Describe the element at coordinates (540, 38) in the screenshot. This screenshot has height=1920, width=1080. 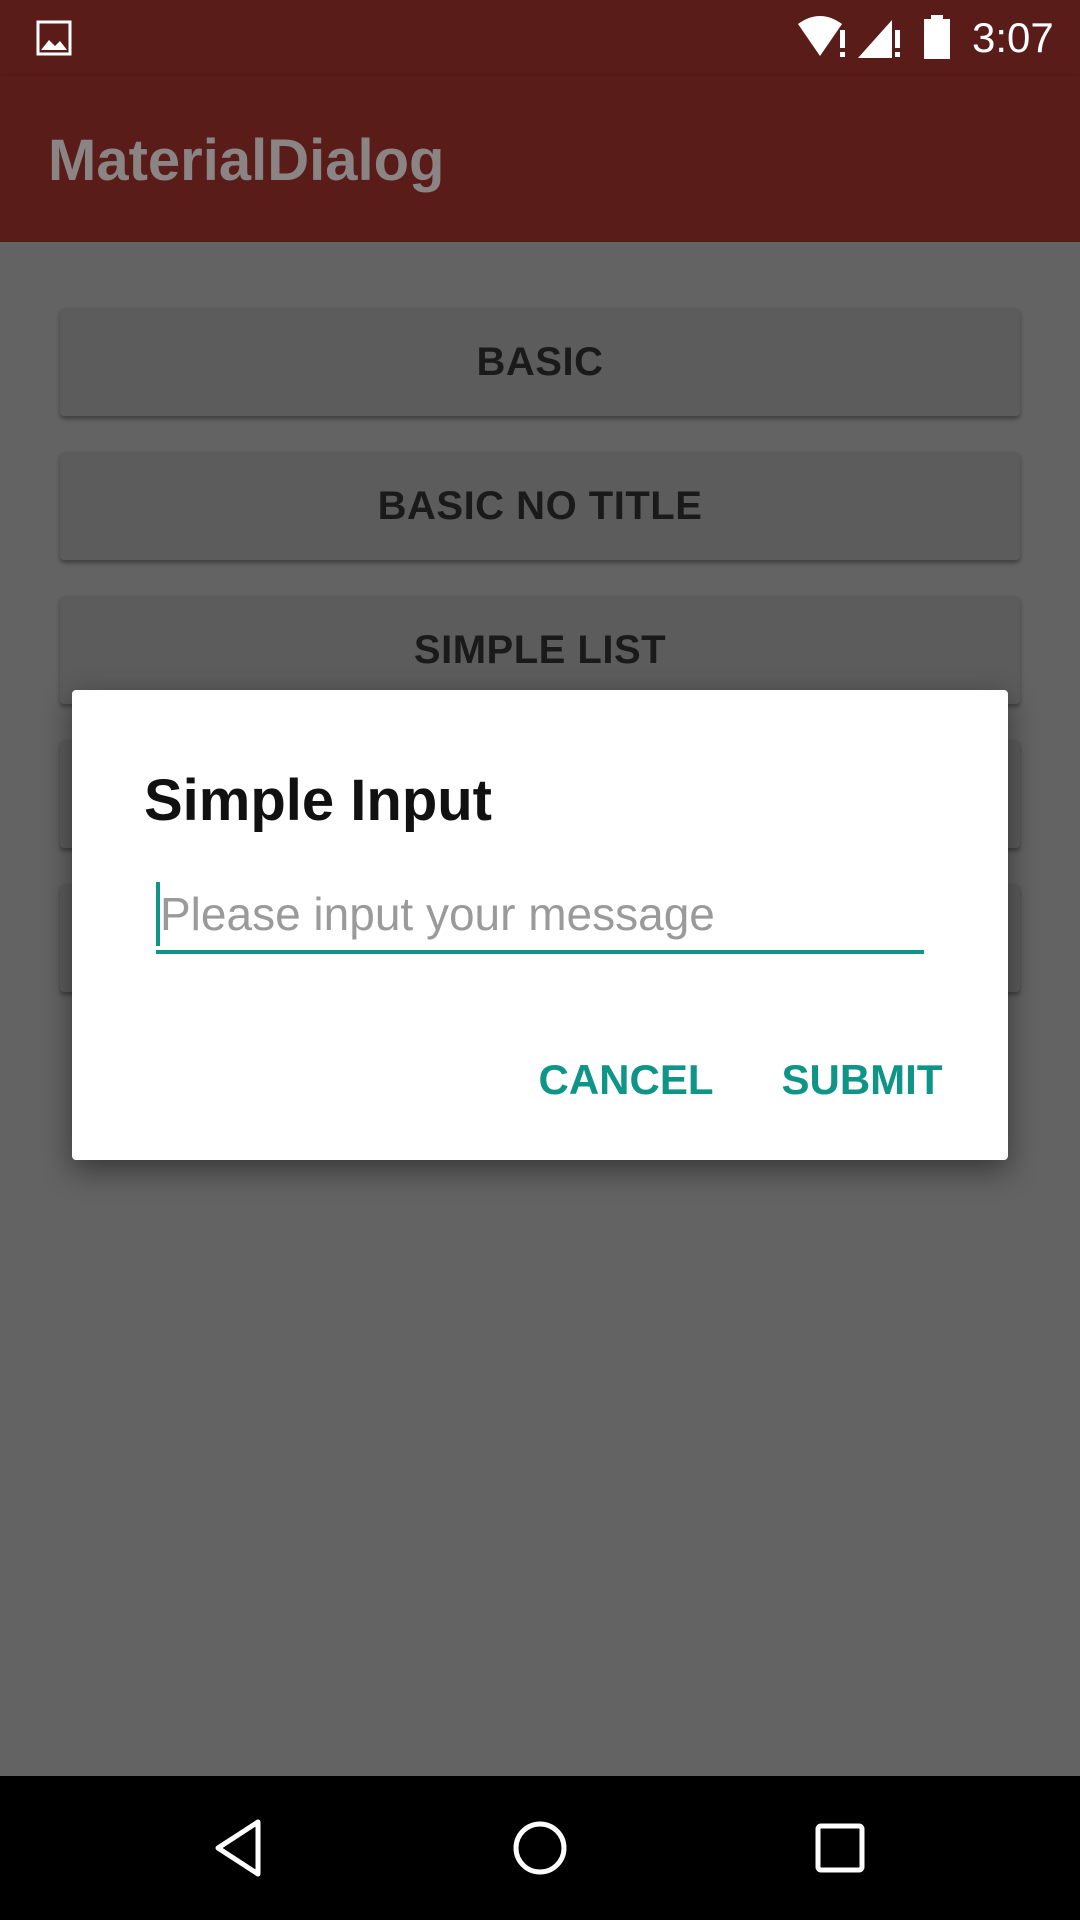
I see `status-bar: 3:07` at that location.